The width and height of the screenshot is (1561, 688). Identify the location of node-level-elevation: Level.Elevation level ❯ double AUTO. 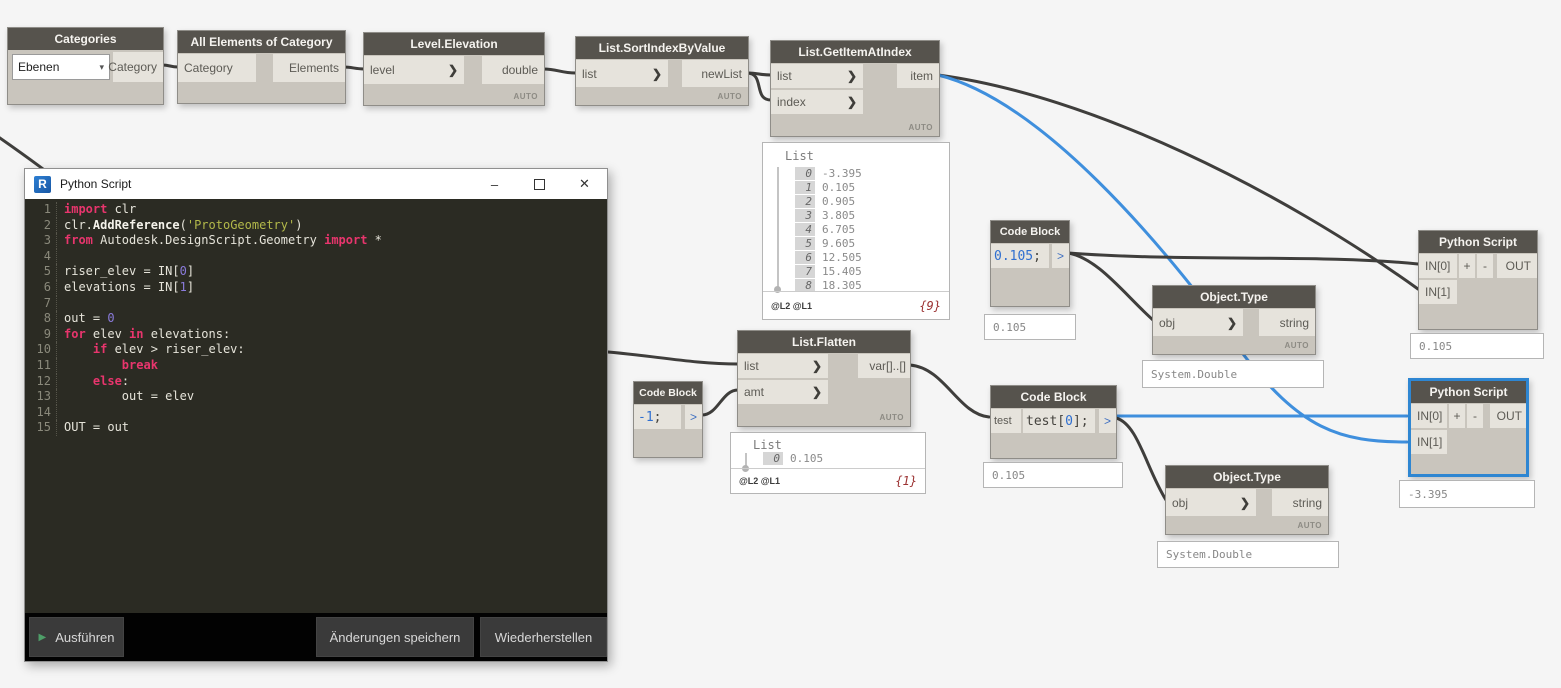
(454, 69).